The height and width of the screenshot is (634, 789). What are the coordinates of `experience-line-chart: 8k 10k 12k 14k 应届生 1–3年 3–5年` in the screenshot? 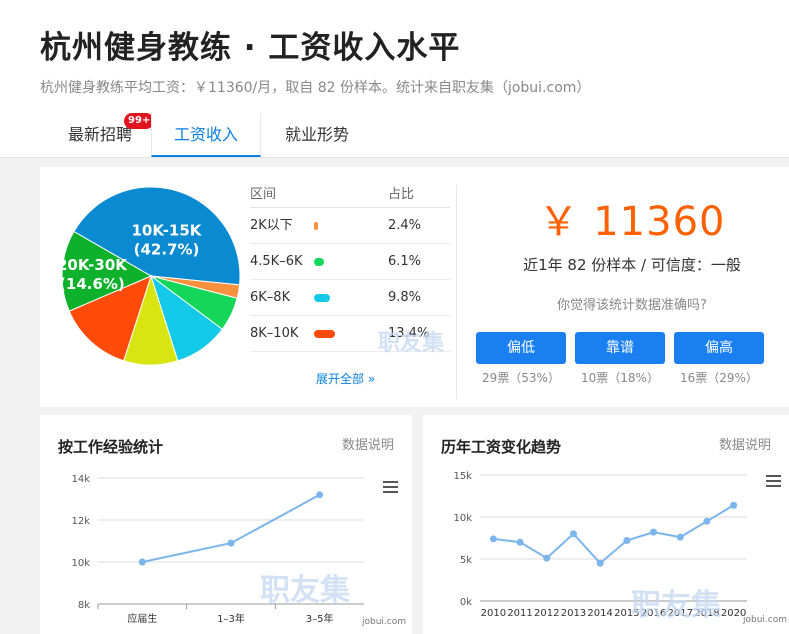 It's located at (217, 549).